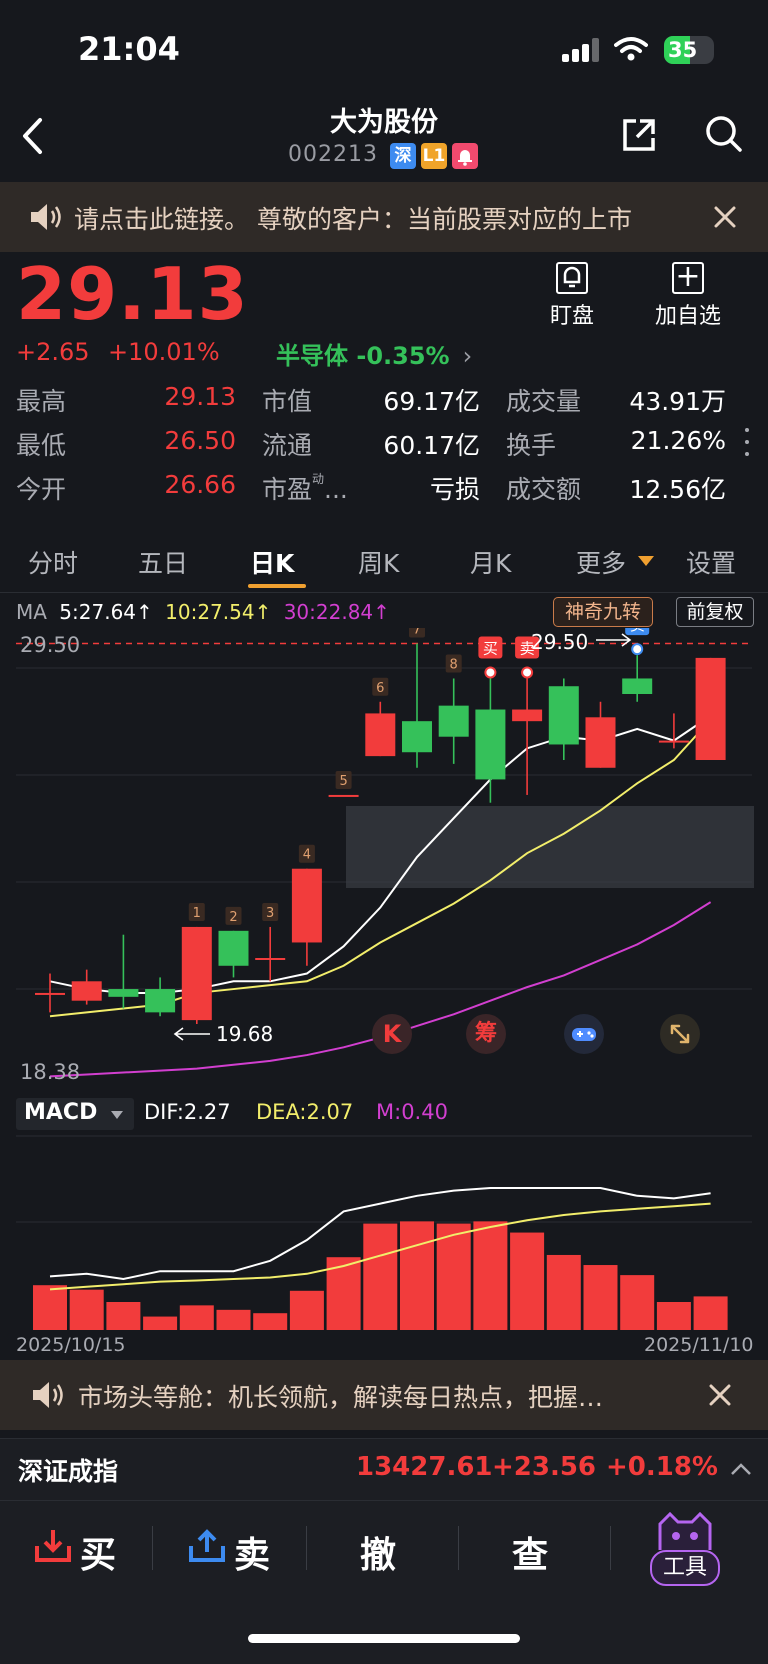 The image size is (768, 1664). What do you see at coordinates (637, 649) in the screenshot?
I see `sell-signal-dot` at bounding box center [637, 649].